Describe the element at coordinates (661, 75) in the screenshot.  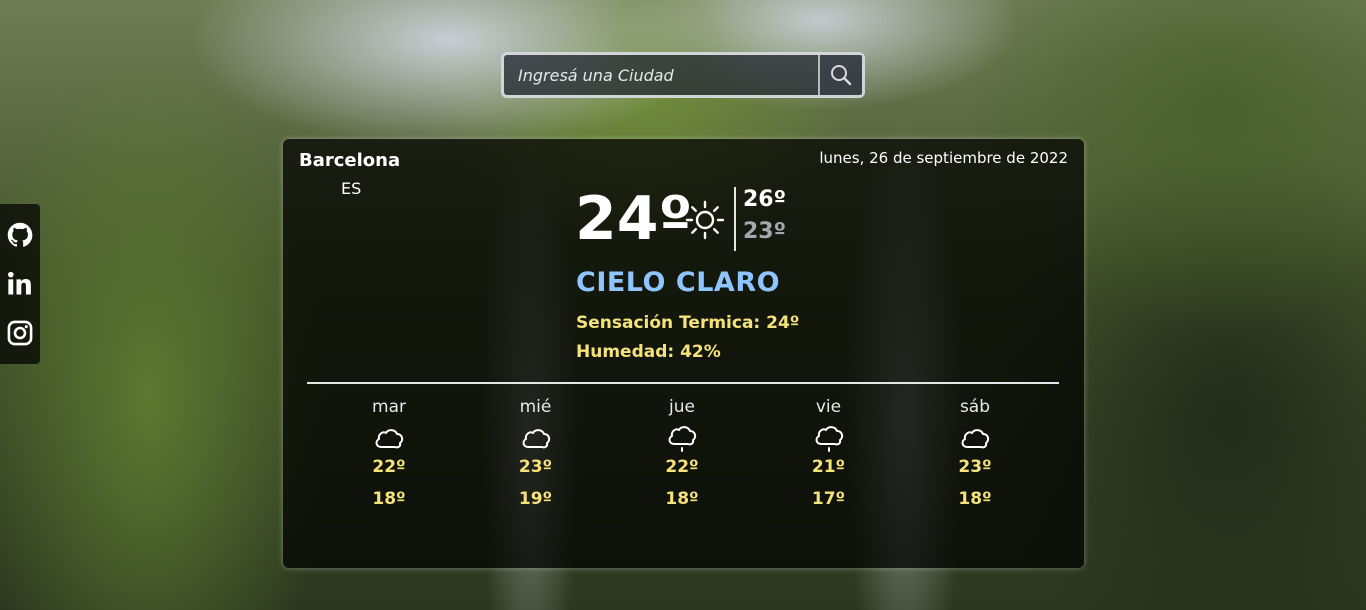
I see `city-search-input` at that location.